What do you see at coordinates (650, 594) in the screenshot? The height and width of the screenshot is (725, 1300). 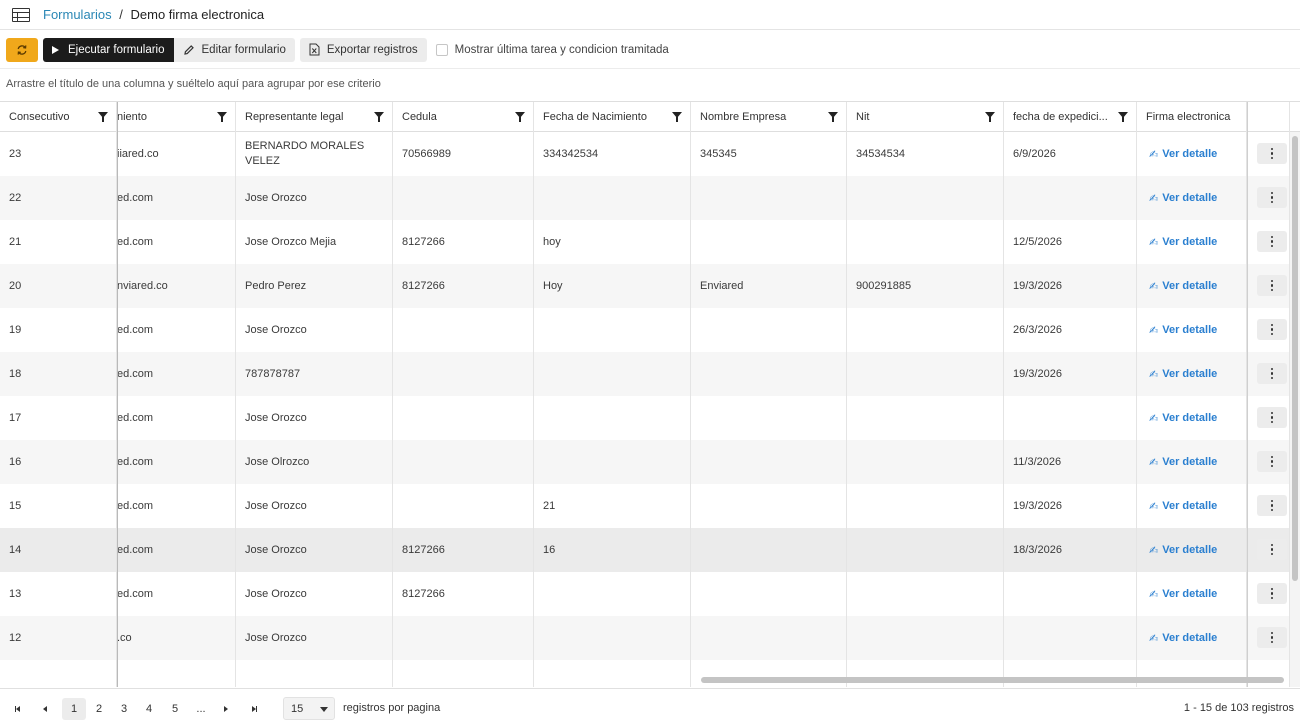 I see `table-row: 13 ed.com Jose Orozco 8127266 ✍ Ver detalle` at bounding box center [650, 594].